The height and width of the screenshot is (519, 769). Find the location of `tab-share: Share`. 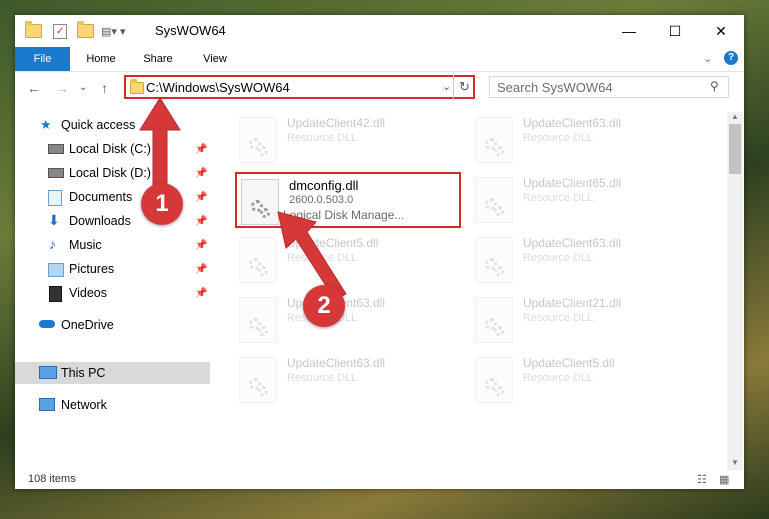

tab-share: Share is located at coordinates (158, 59).